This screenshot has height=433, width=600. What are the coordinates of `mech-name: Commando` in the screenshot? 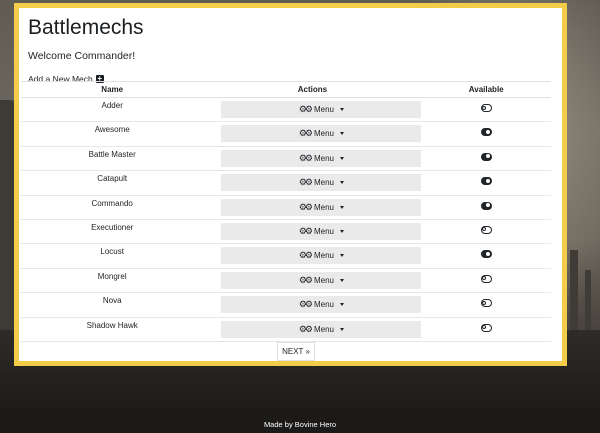 It's located at (112, 203).